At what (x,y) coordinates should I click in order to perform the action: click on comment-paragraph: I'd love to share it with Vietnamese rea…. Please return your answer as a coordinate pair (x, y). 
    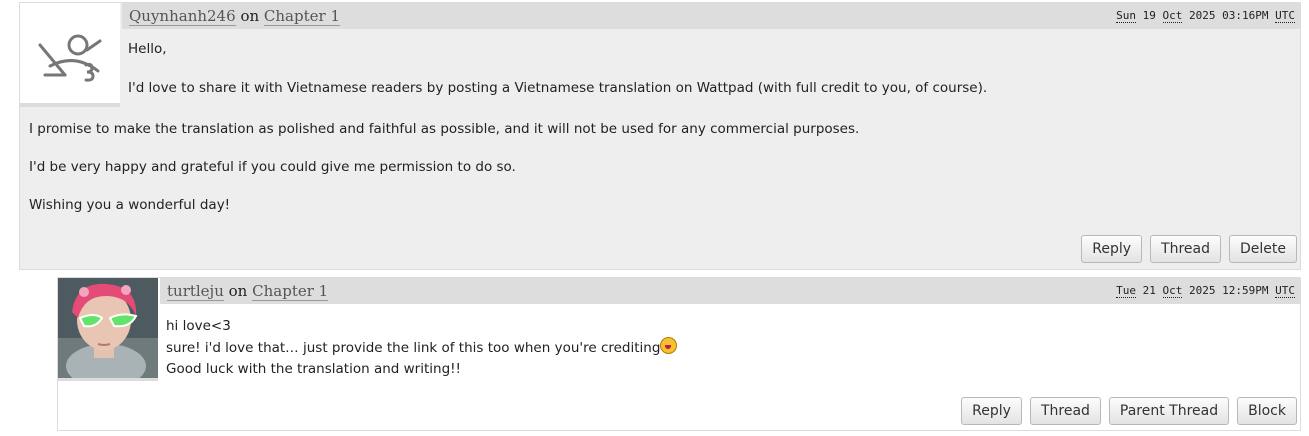
    Looking at the image, I should click on (558, 88).